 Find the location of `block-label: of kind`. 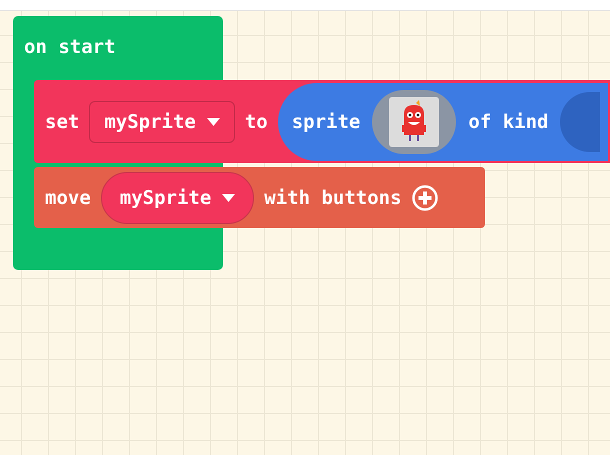

block-label: of kind is located at coordinates (508, 121).